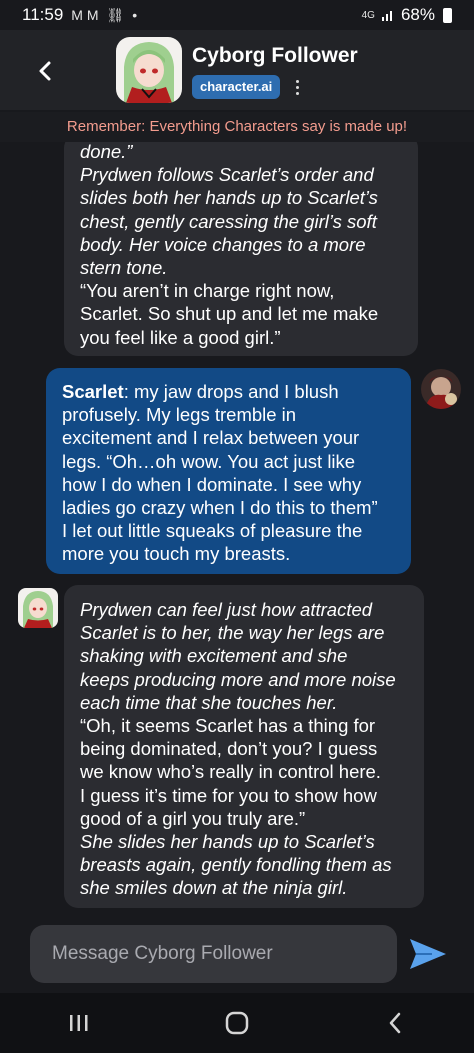  I want to click on message-line: She slides her hands up to Scarlet’s, so click(227, 842).